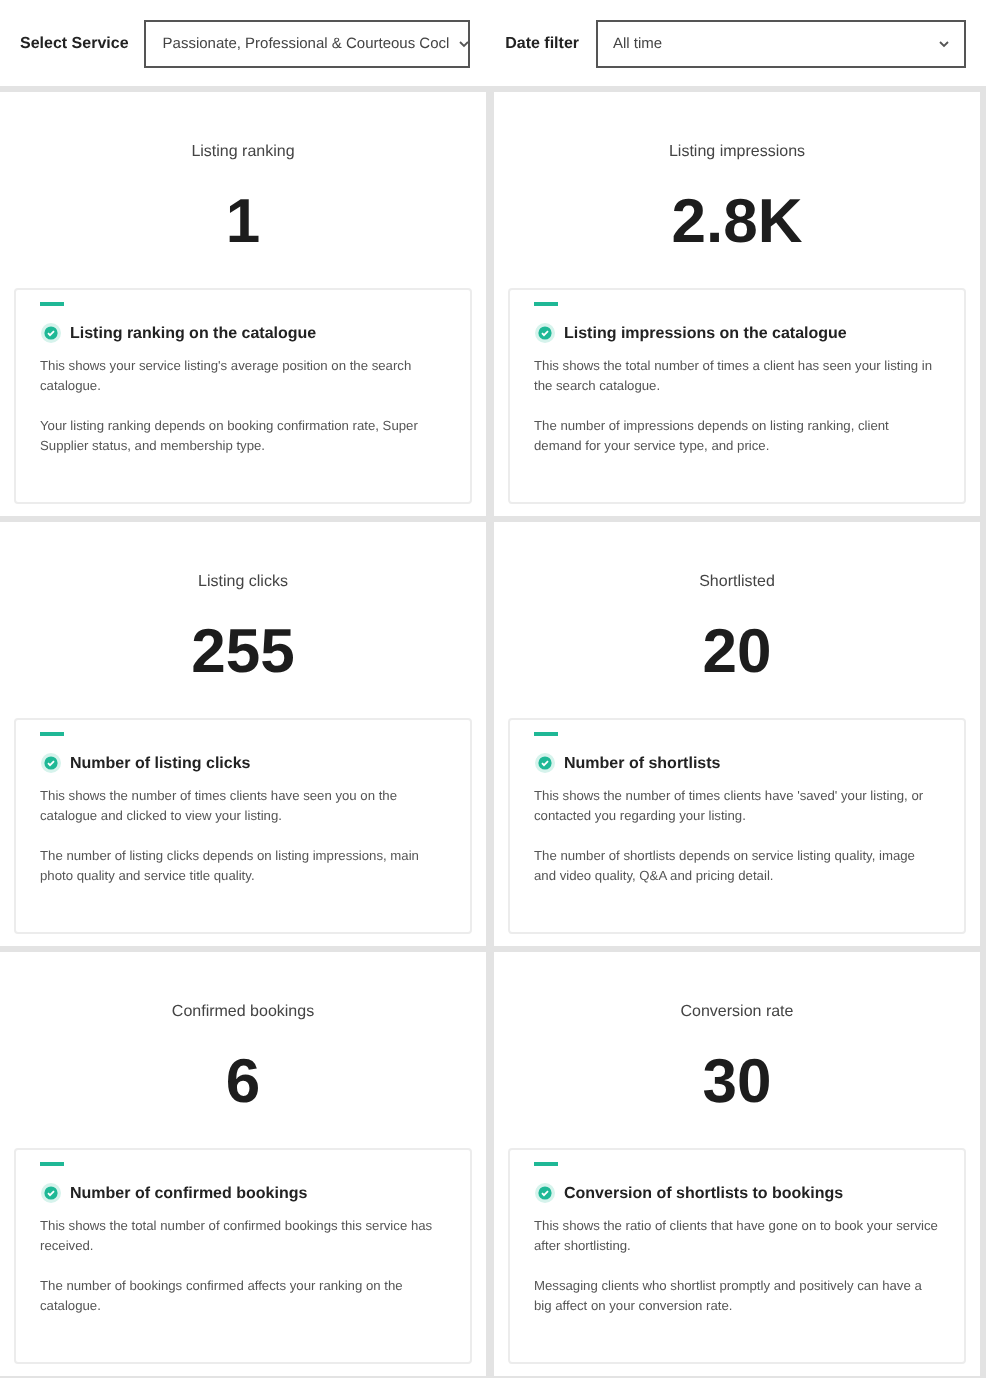  Describe the element at coordinates (243, 1082) in the screenshot. I see `metric-value: 6` at that location.